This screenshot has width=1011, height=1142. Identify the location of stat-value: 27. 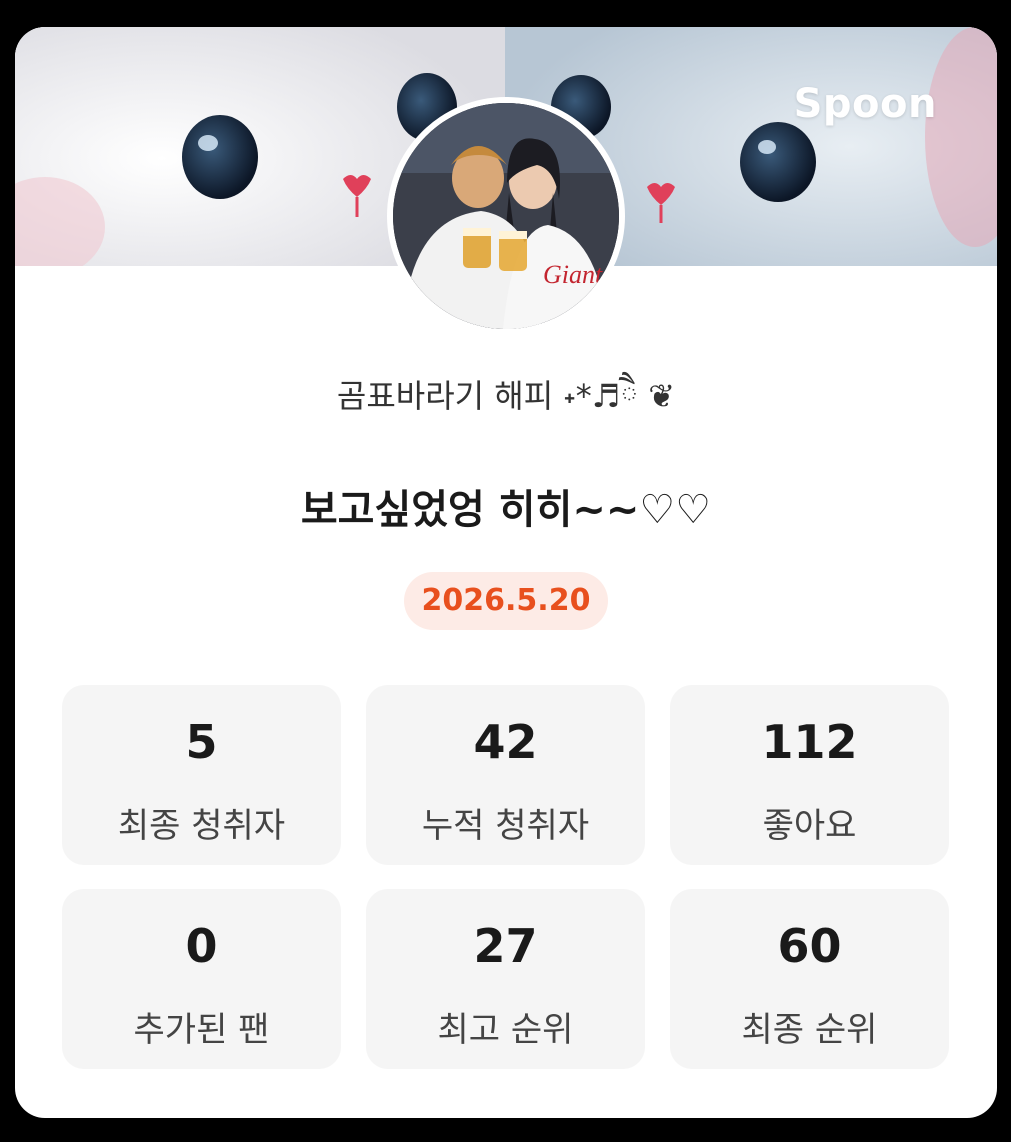
(505, 946).